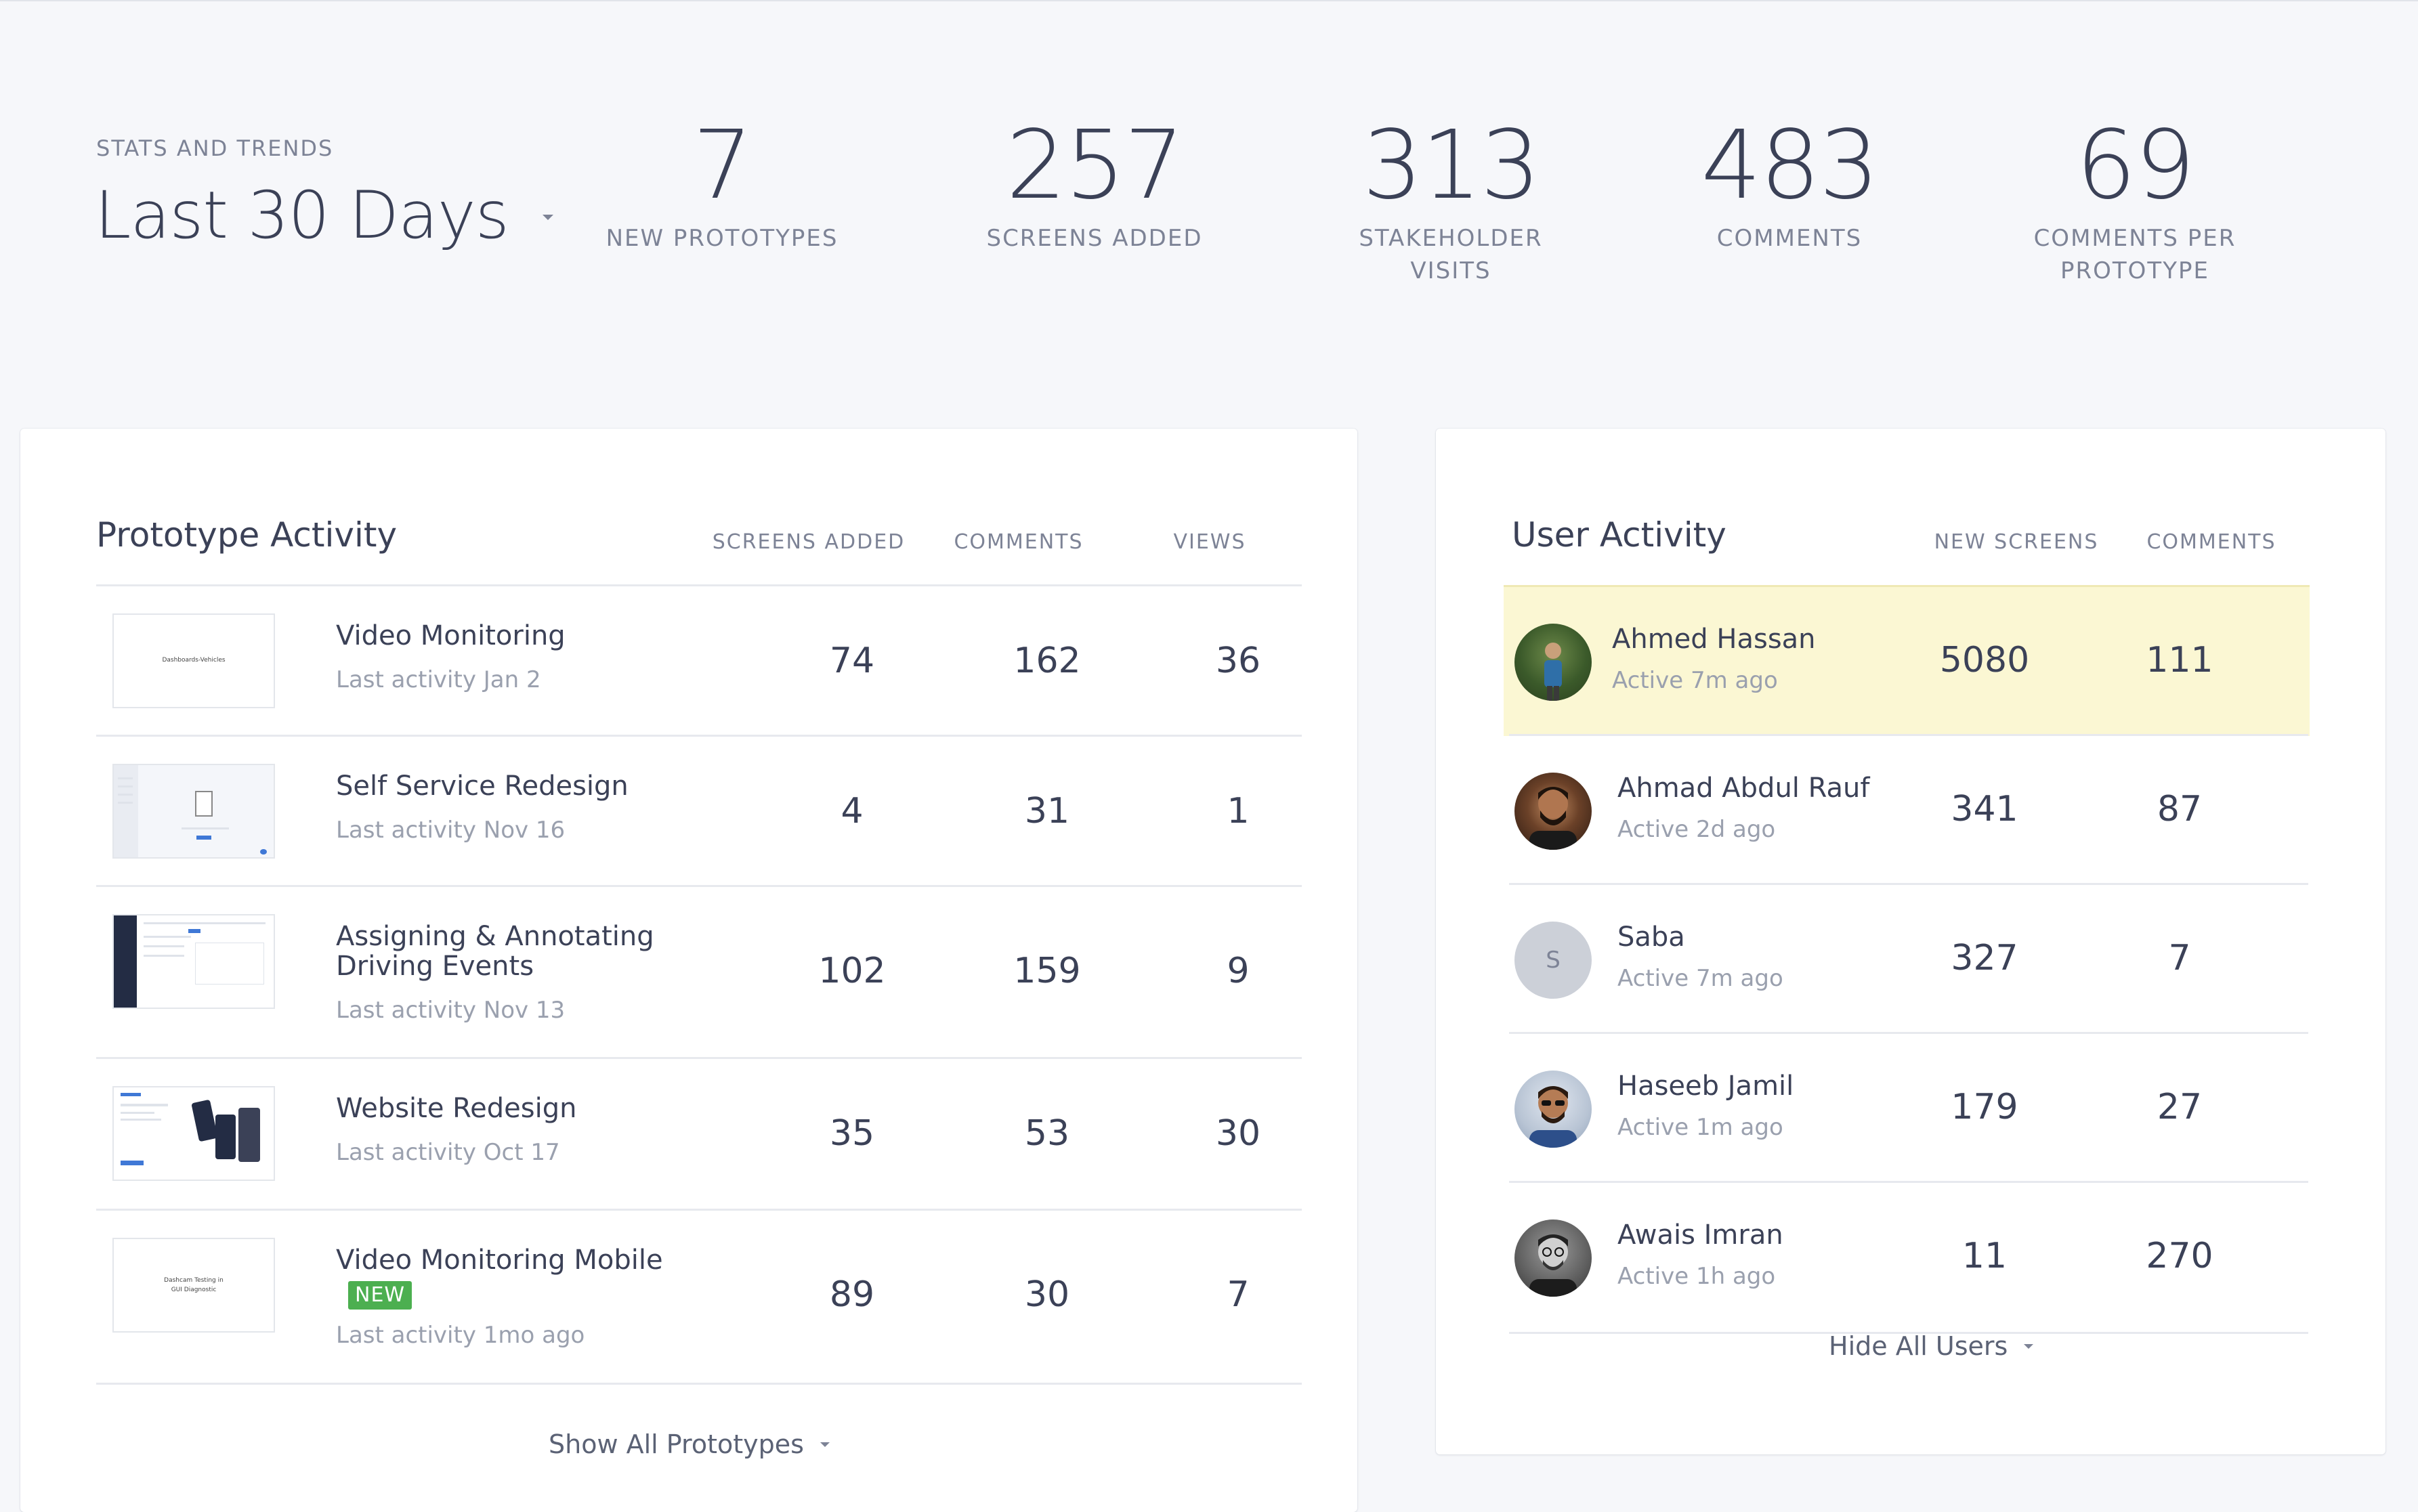  I want to click on top-divider, so click(1209, 0).